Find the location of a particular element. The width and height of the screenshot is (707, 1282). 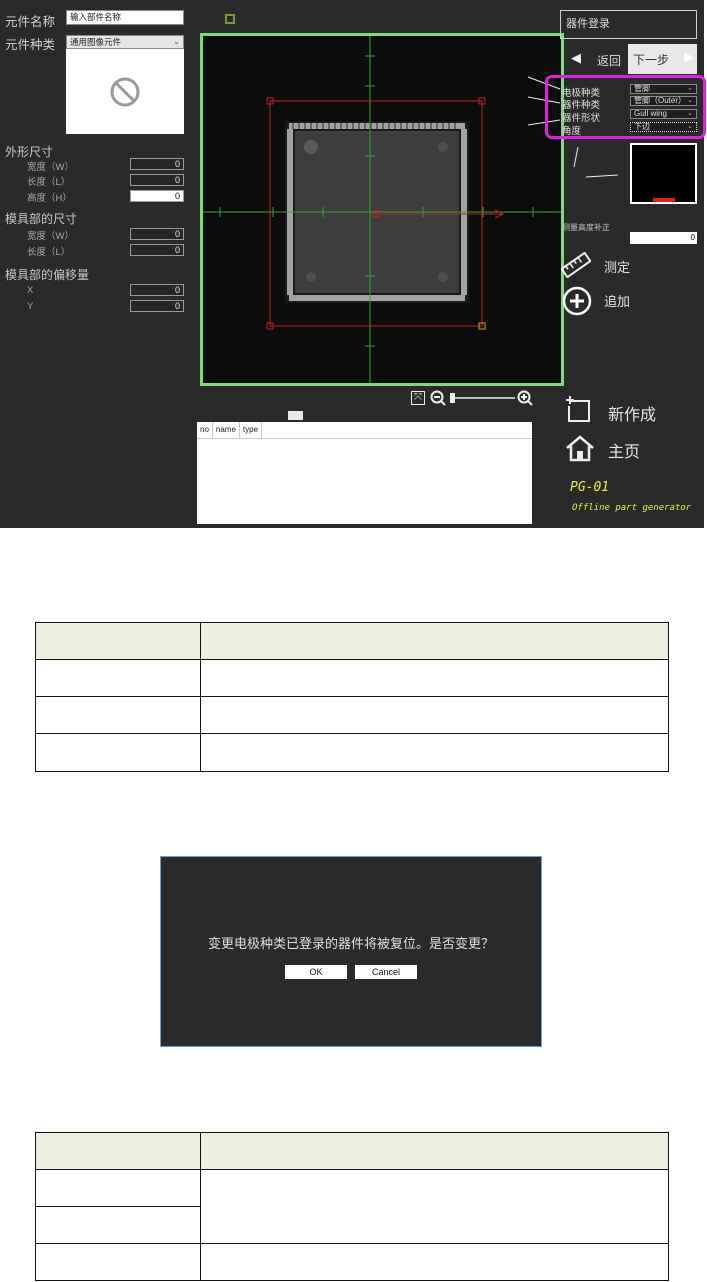

table-icon is located at coordinates (295, 415).